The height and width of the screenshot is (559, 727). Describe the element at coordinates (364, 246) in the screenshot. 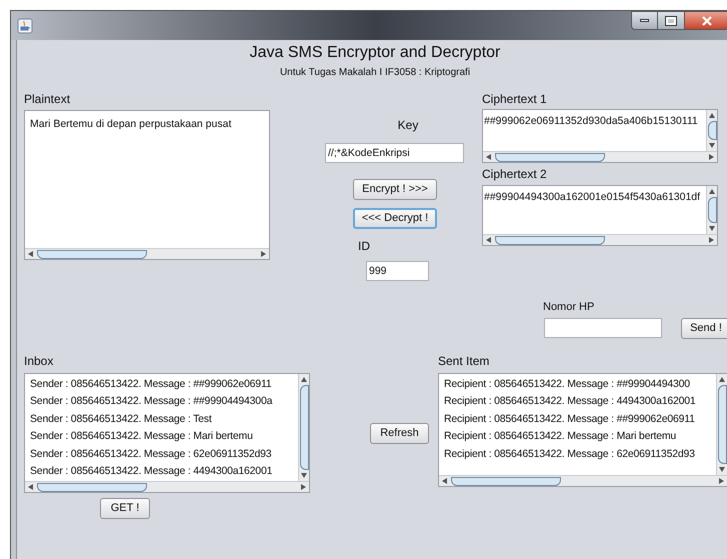

I see `id-label: ID` at that location.